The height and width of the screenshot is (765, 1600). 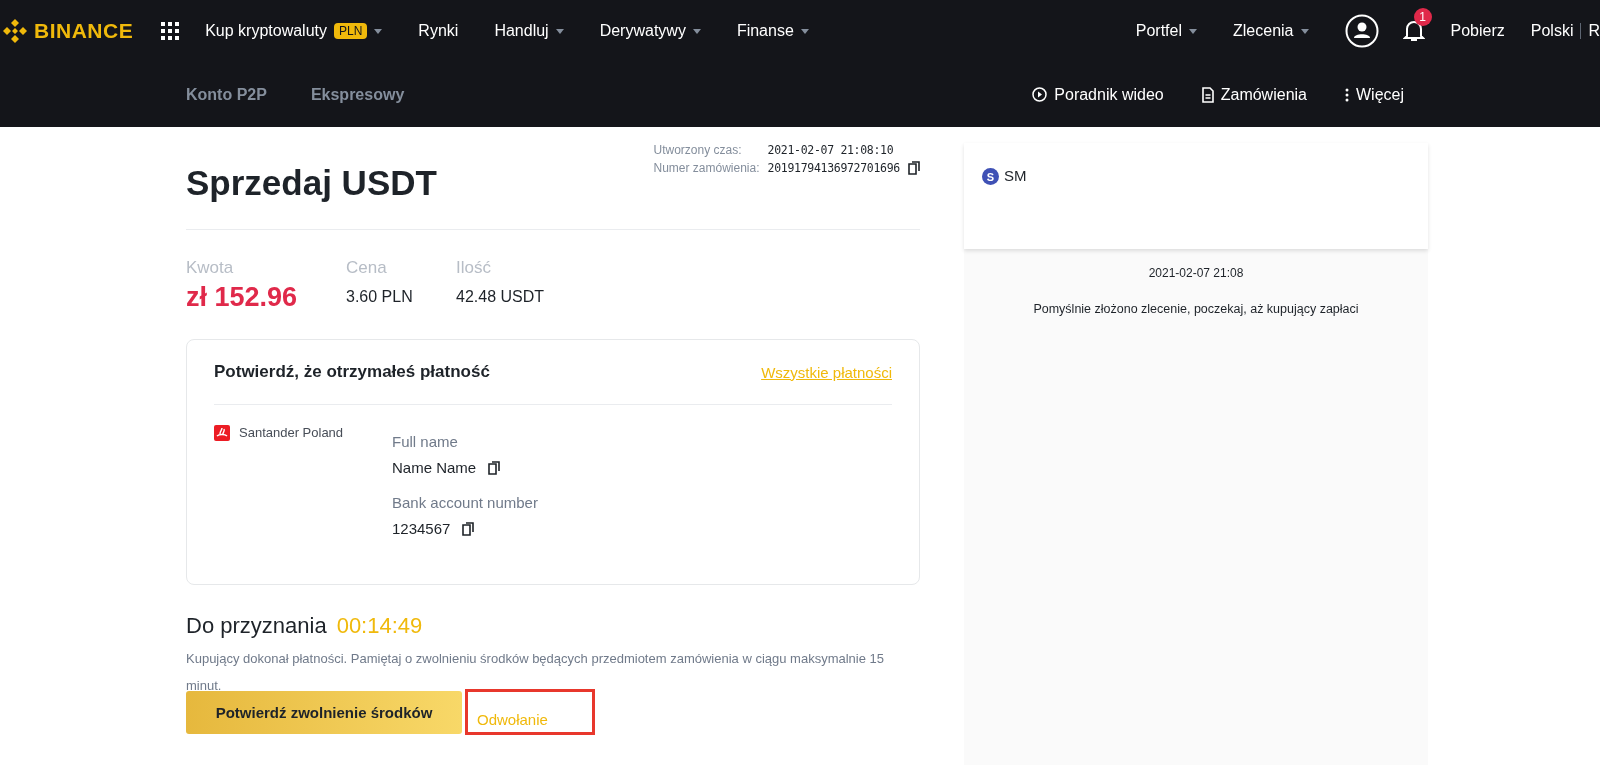 I want to click on bank-name: Santander Poland, so click(x=291, y=432).